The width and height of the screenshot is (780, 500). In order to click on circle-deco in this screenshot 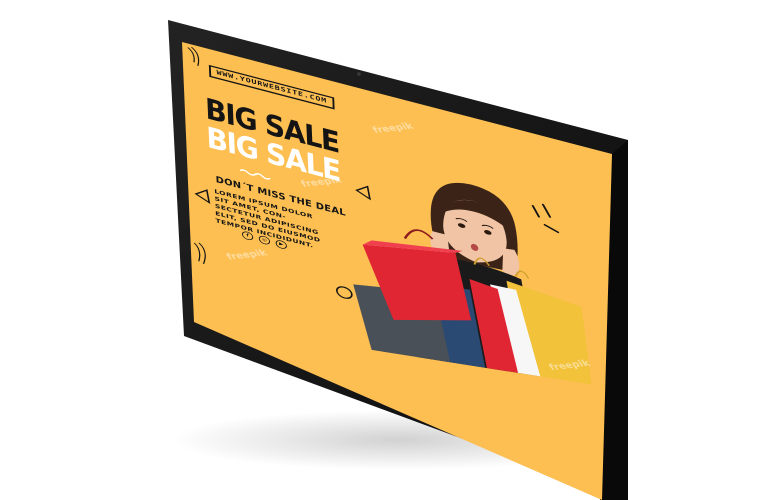, I will do `click(344, 292)`.